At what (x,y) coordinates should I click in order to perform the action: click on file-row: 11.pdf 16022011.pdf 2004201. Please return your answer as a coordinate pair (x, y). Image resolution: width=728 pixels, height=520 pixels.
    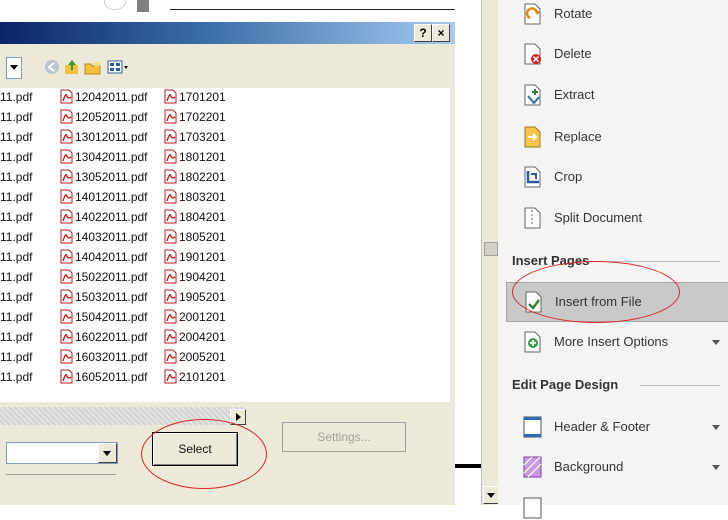
    Looking at the image, I should click on (225, 337).